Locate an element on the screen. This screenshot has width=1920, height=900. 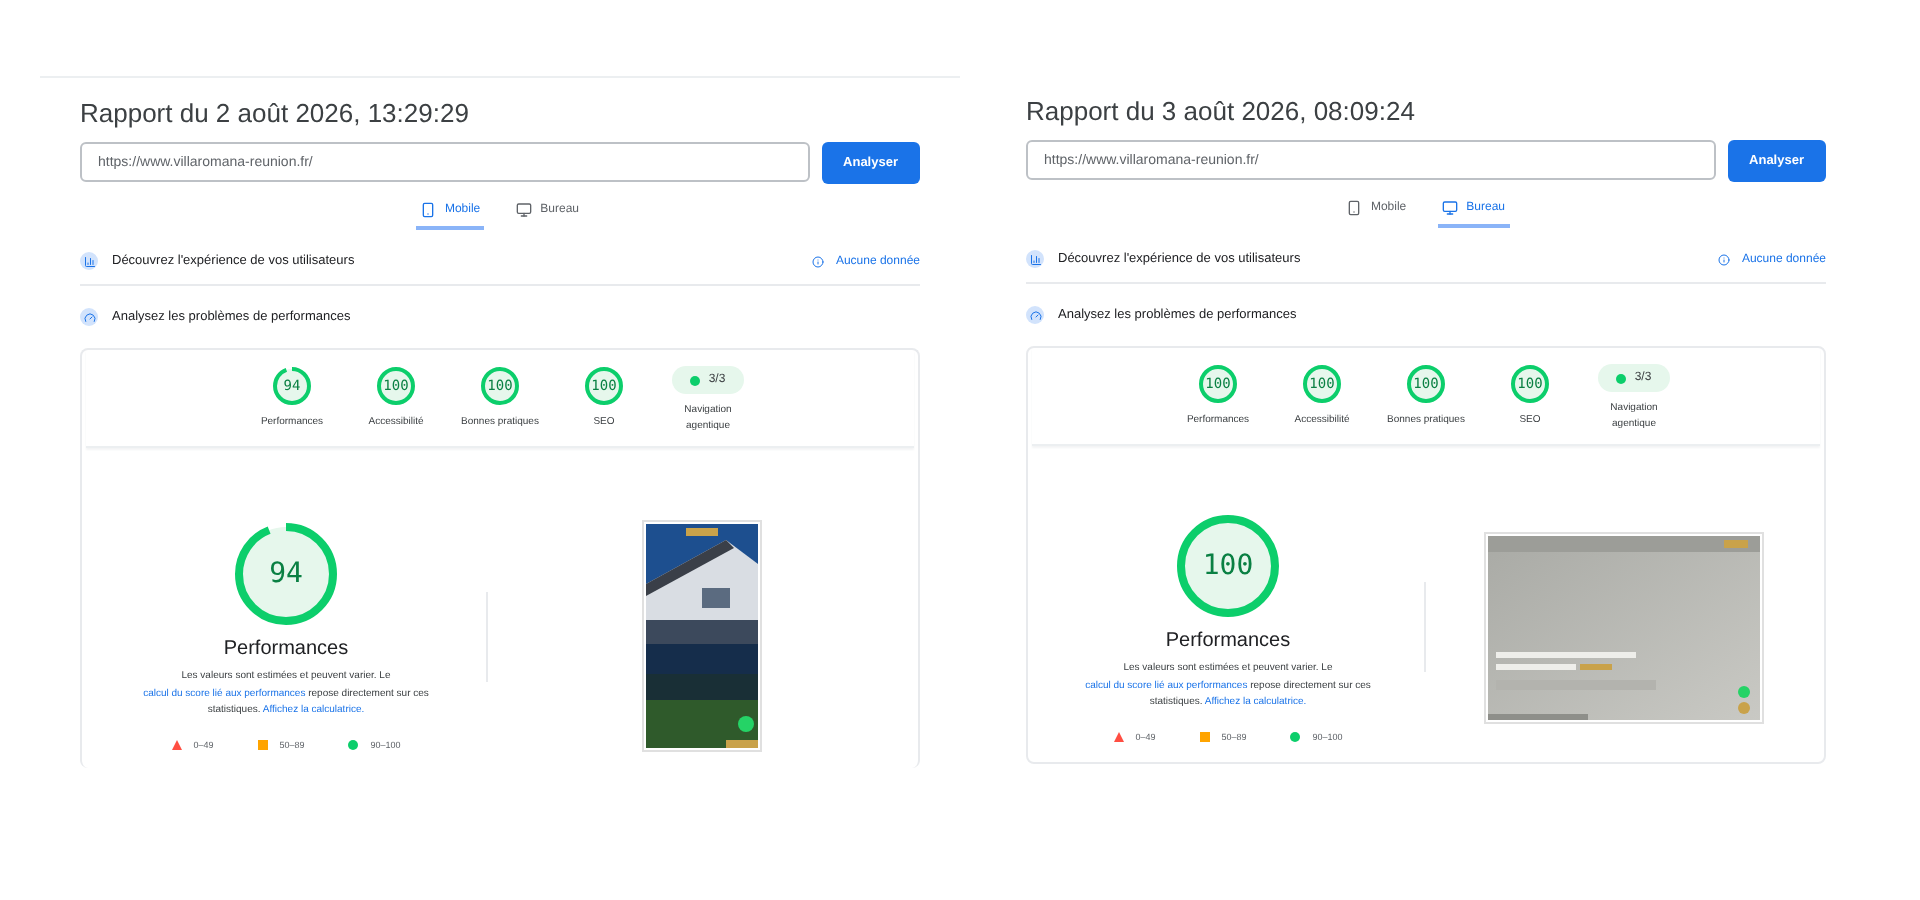
report-title: Rapport du 2 août 2026, 13:29:29 is located at coordinates (275, 113).